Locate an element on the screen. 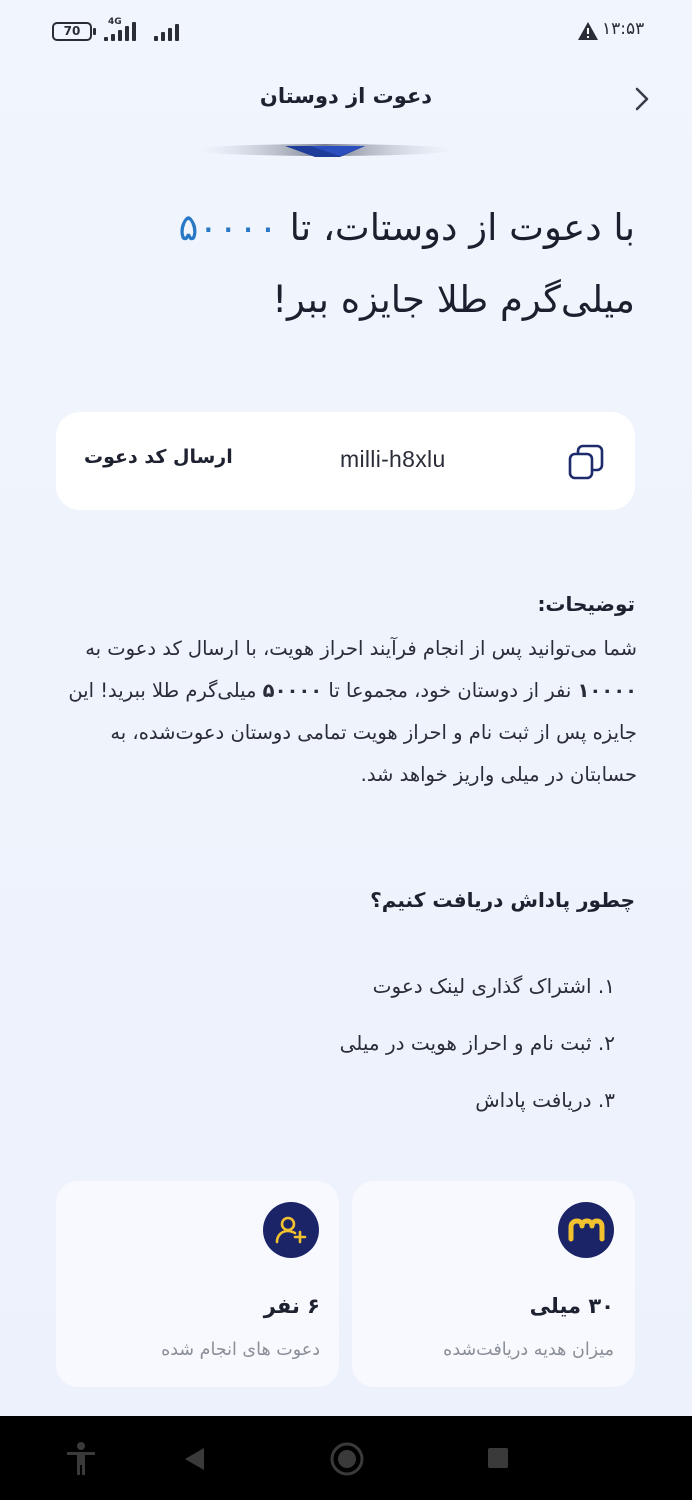 Image resolution: width=692 pixels, height=1500 pixels. back-triangle-icon is located at coordinates (194, 1459).